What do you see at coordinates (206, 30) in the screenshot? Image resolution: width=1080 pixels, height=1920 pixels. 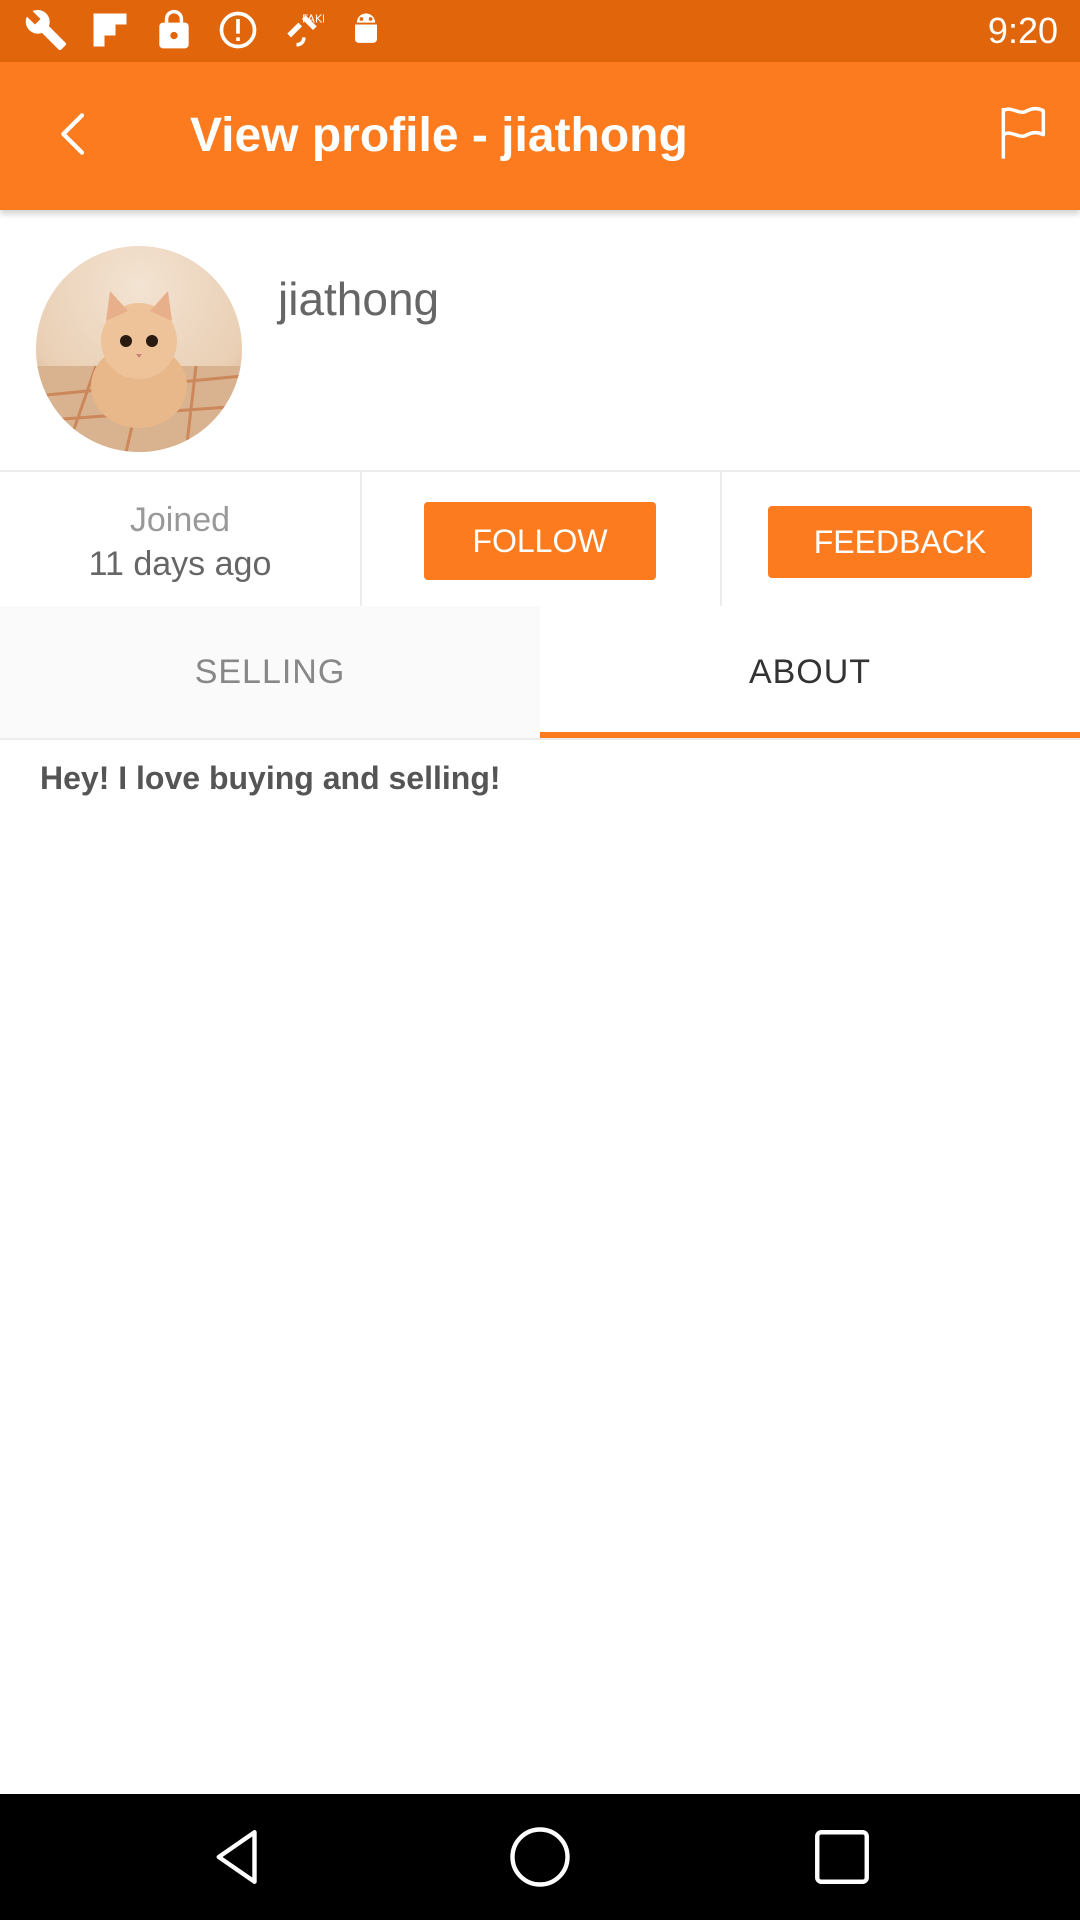 I see `status-icons: FAKE` at bounding box center [206, 30].